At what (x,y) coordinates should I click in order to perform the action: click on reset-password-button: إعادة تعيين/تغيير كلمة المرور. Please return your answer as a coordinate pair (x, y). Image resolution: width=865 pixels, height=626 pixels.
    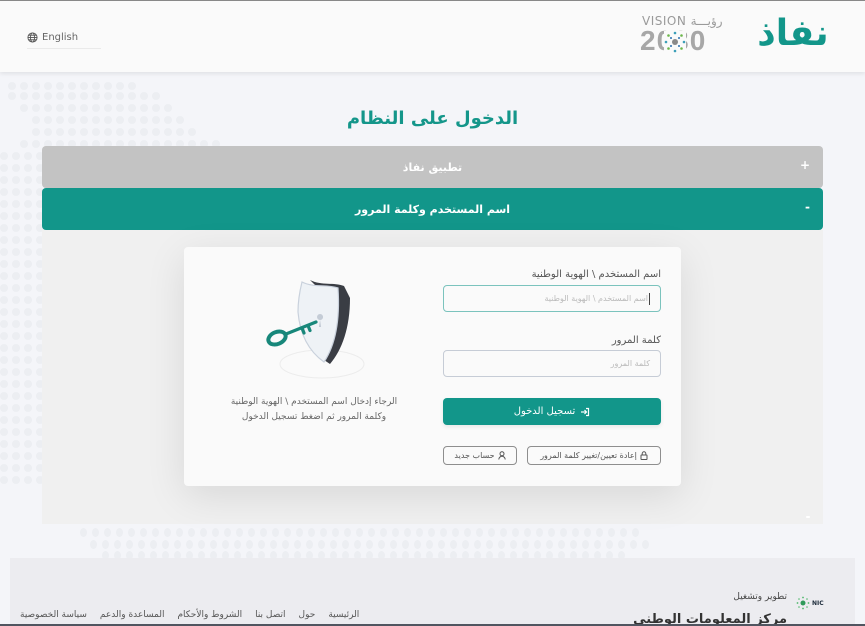
    Looking at the image, I should click on (594, 455).